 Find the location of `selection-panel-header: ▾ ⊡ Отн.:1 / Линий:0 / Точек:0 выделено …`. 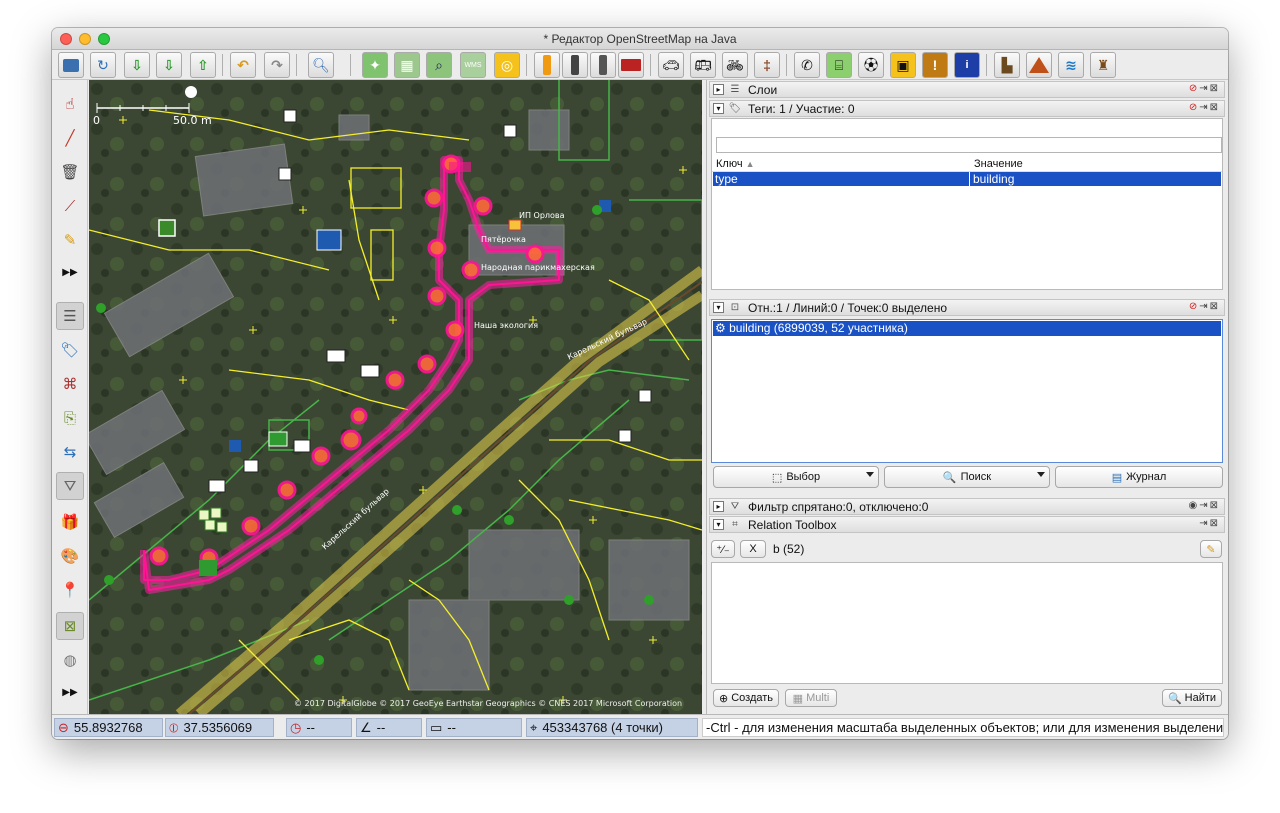

selection-panel-header: ▾ ⊡ Отн.:1 / Линий:0 / Точек:0 выделено … is located at coordinates (967, 307).